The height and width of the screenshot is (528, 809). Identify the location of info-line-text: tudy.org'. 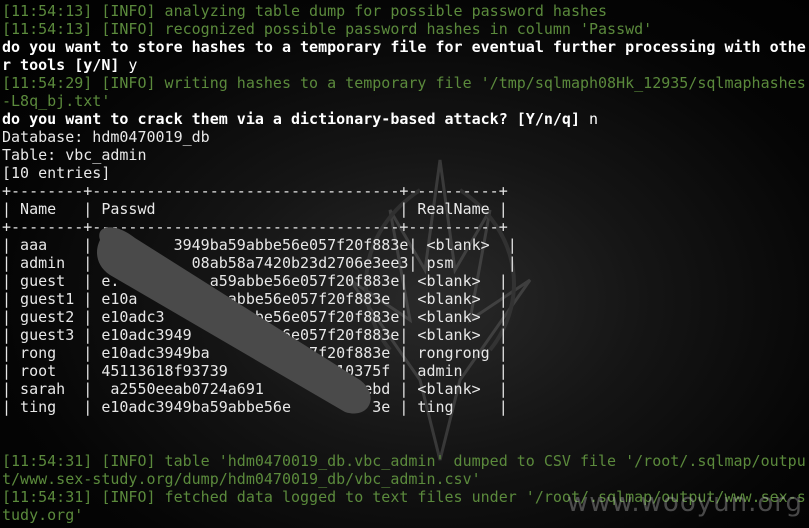
(43, 515).